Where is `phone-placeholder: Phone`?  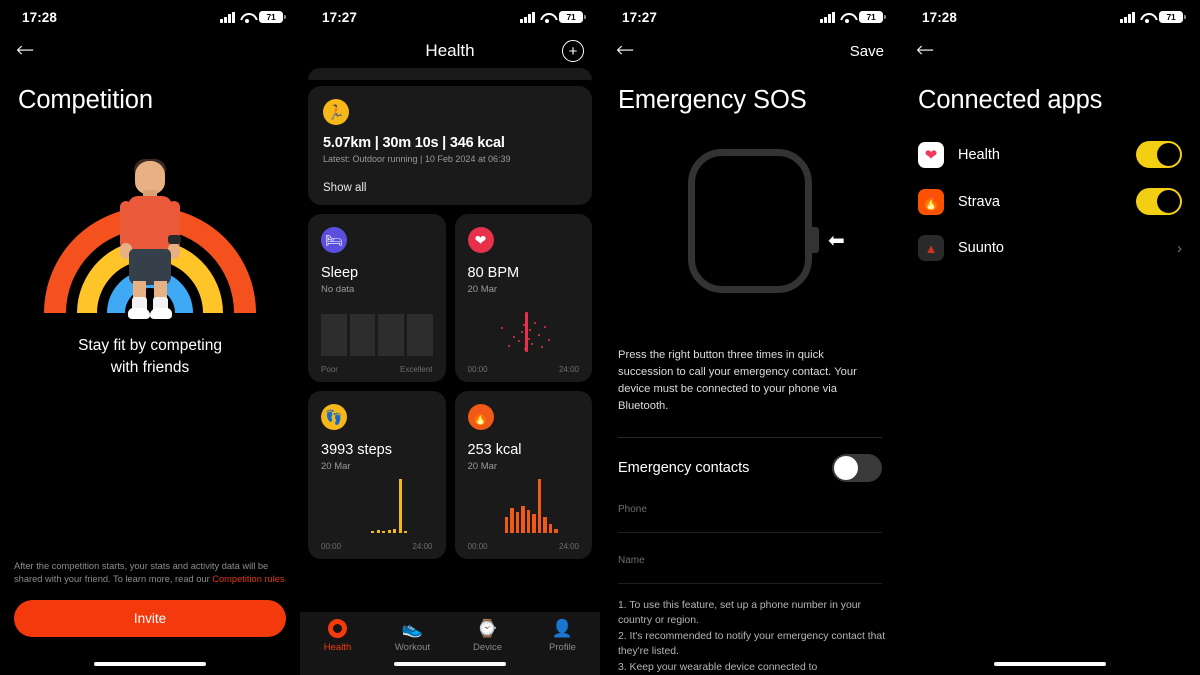
phone-placeholder: Phone is located at coordinates (632, 510).